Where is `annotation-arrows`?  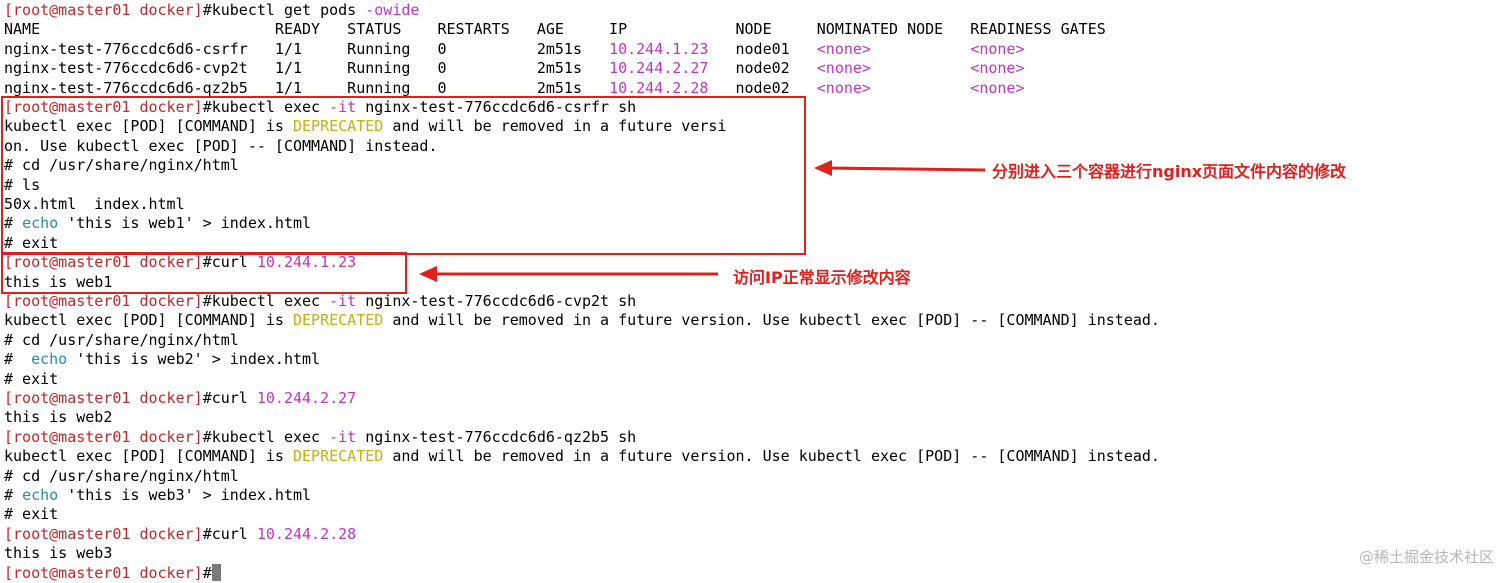 annotation-arrows is located at coordinates (702, 221).